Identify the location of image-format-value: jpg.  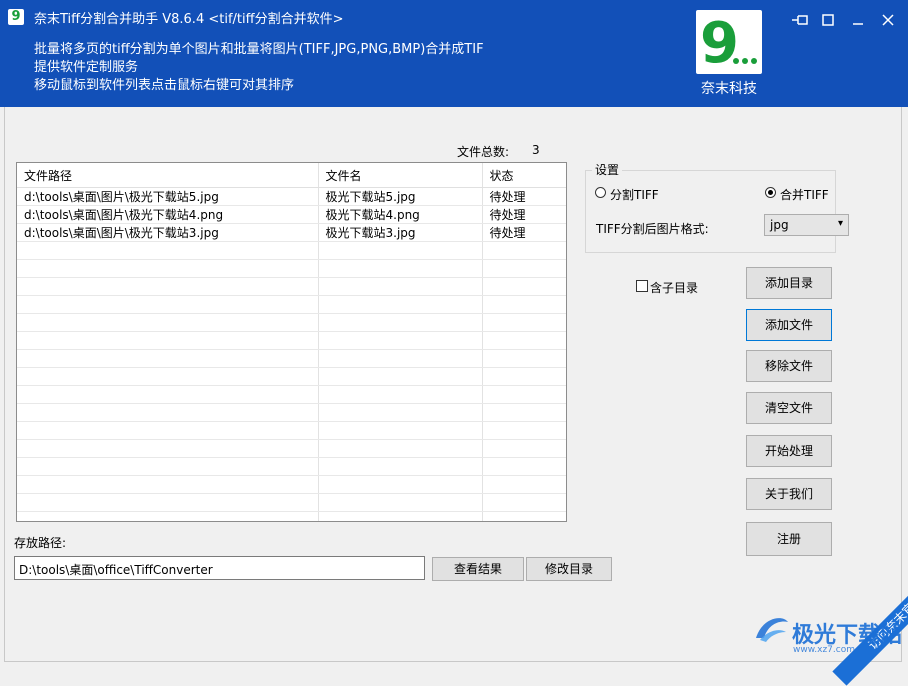
(779, 225).